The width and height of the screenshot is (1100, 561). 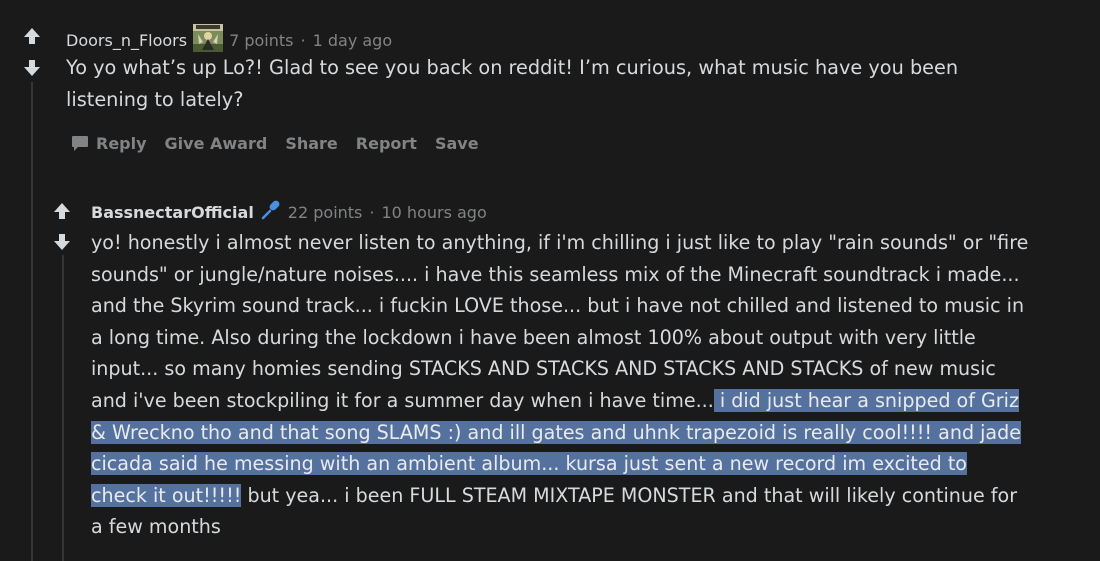 I want to click on comment-actions: Reply Give Award Share Report Save, so click(x=283, y=143).